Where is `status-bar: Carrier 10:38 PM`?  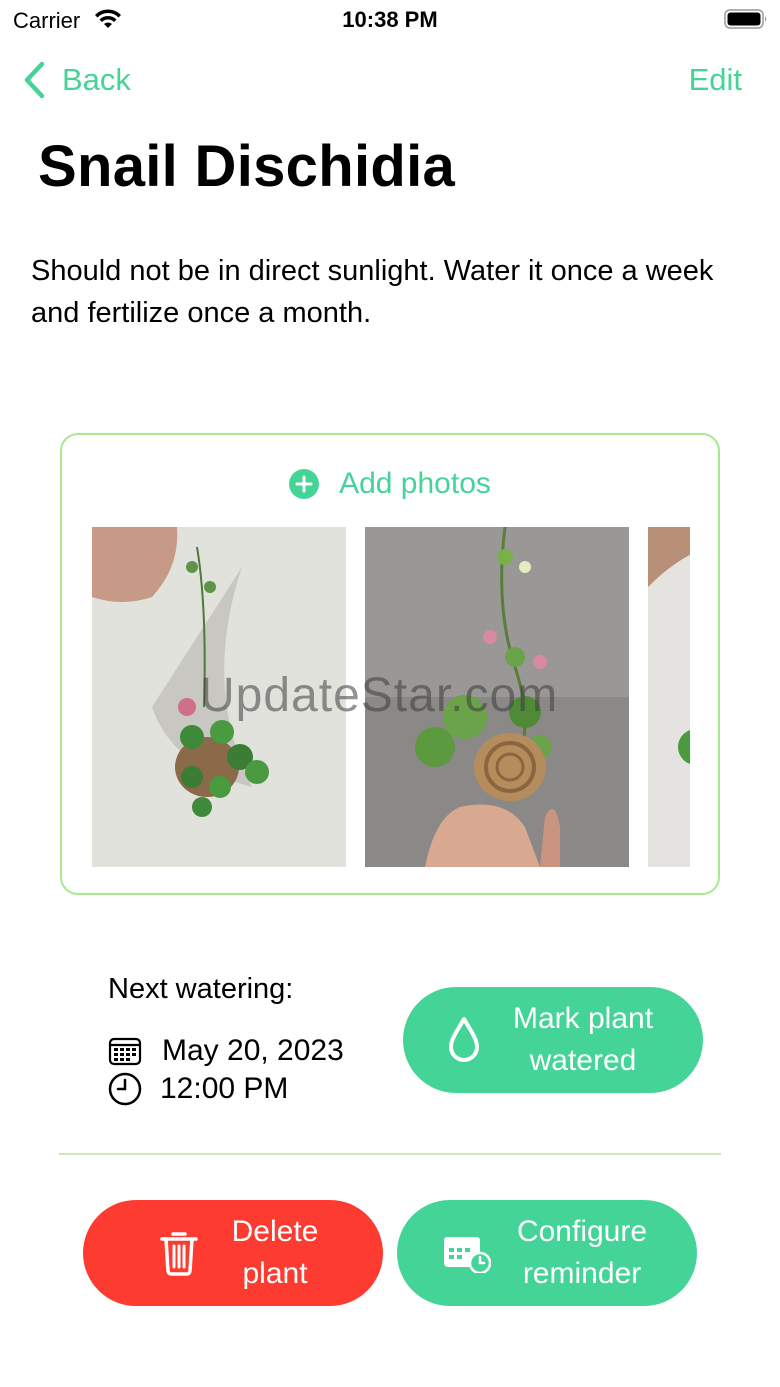
status-bar: Carrier 10:38 PM is located at coordinates (390, 20).